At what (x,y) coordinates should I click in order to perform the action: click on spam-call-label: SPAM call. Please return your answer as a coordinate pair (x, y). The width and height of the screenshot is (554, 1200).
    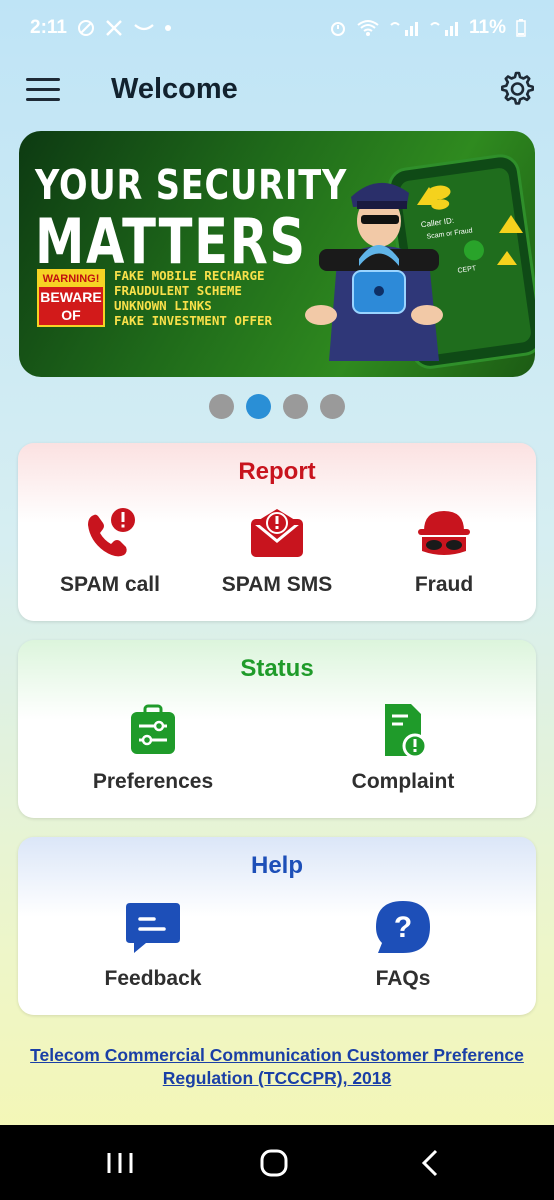
    Looking at the image, I should click on (110, 584).